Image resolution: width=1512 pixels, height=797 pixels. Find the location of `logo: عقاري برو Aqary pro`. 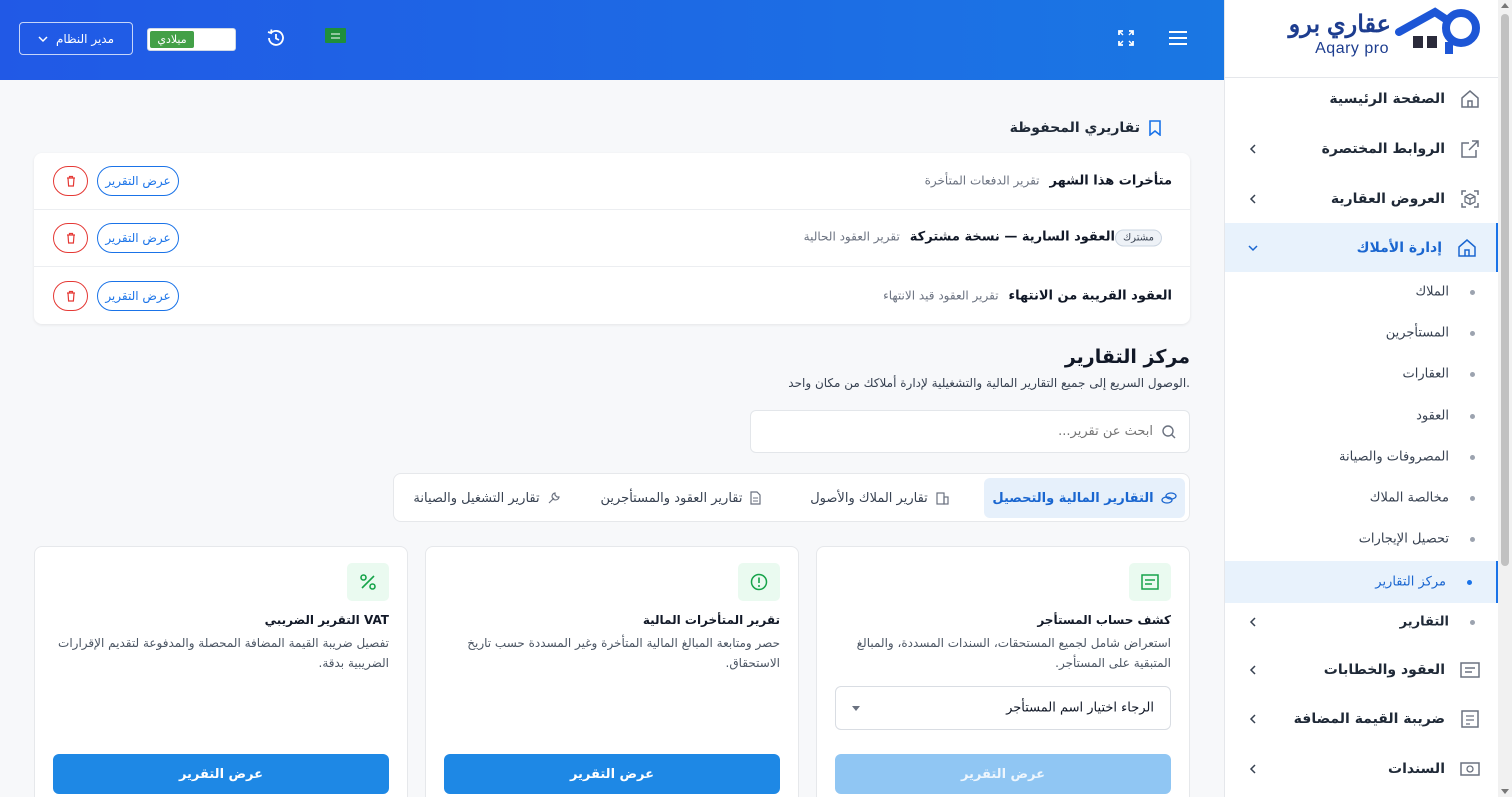

logo: عقاري برو Aqary pro is located at coordinates (1362, 39).